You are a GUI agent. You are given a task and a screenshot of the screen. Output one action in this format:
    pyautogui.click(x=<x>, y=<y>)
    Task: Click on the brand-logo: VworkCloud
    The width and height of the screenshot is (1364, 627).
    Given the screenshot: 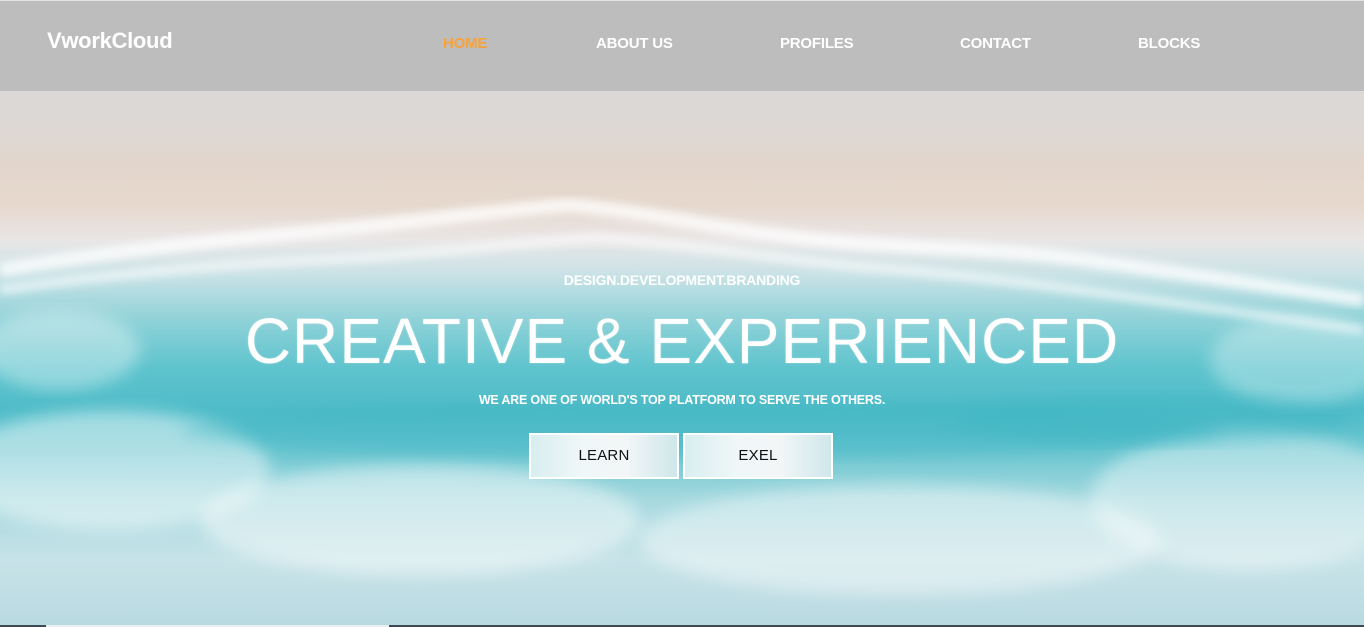 What is the action you would take?
    pyautogui.click(x=110, y=41)
    